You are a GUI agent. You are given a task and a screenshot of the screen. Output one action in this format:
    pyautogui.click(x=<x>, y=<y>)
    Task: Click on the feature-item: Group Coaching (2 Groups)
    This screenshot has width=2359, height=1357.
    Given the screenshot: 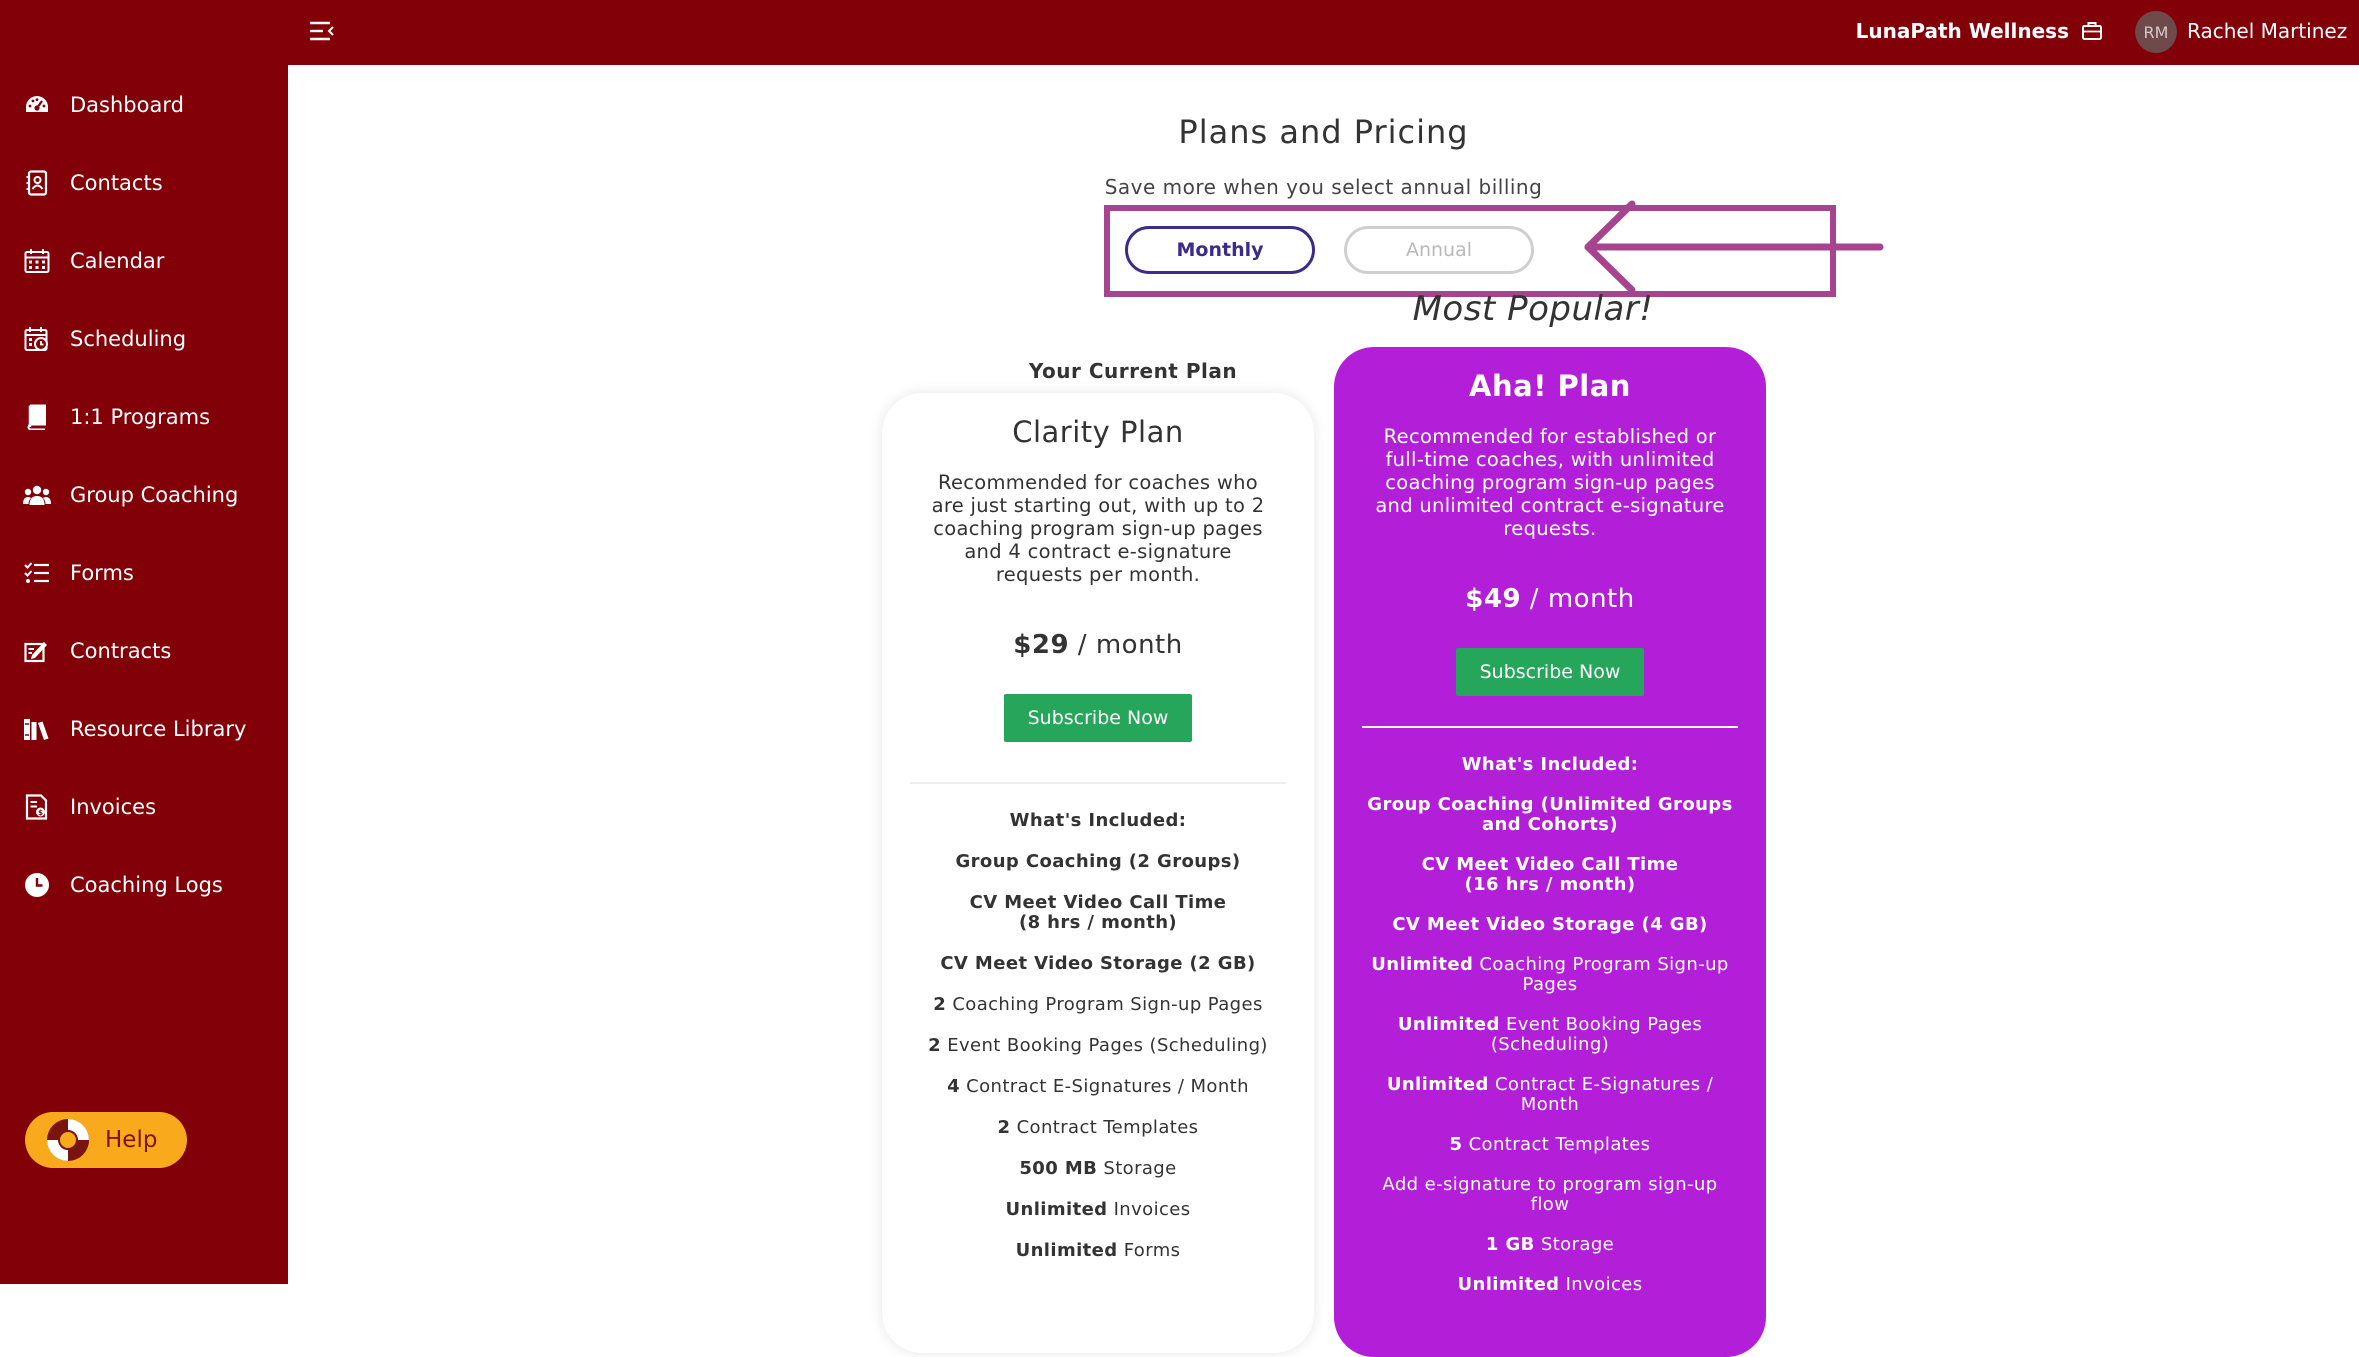 What is the action you would take?
    pyautogui.click(x=1098, y=861)
    